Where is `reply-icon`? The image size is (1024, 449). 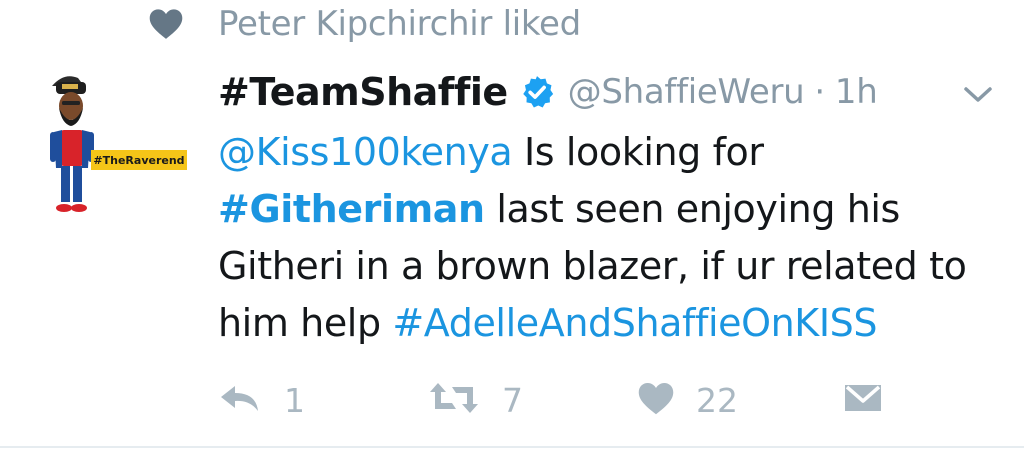 reply-icon is located at coordinates (240, 400).